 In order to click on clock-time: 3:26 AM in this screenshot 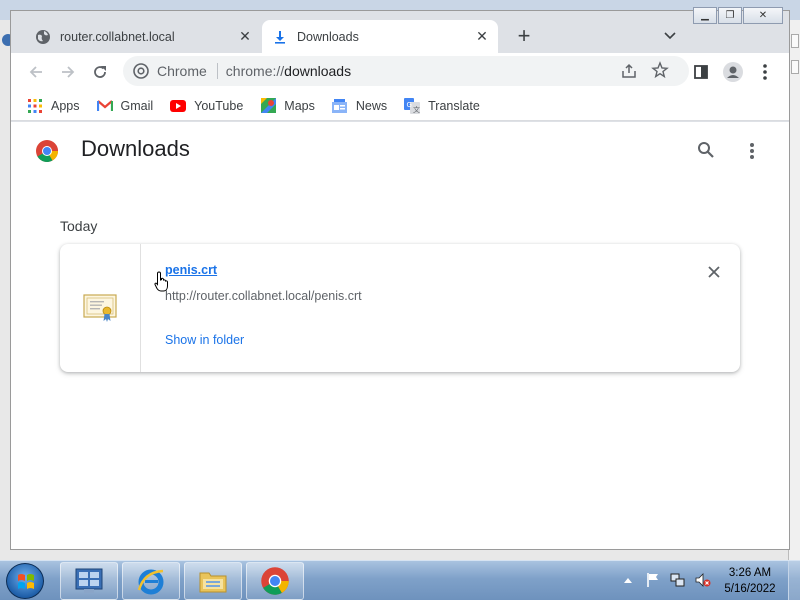, I will do `click(750, 573)`.